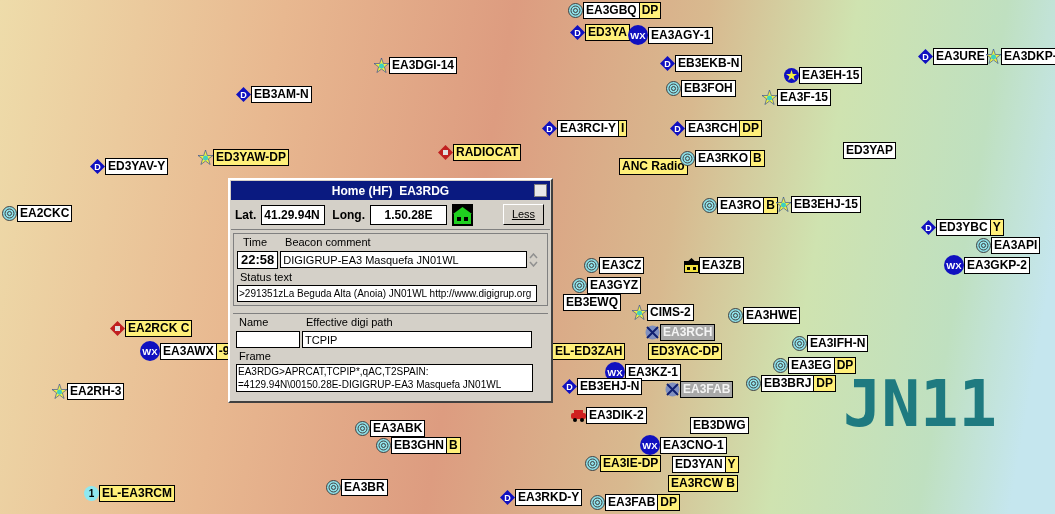 This screenshot has width=1055, height=514. Describe the element at coordinates (45, 213) in the screenshot. I see `station-label: EA2CKC` at that location.